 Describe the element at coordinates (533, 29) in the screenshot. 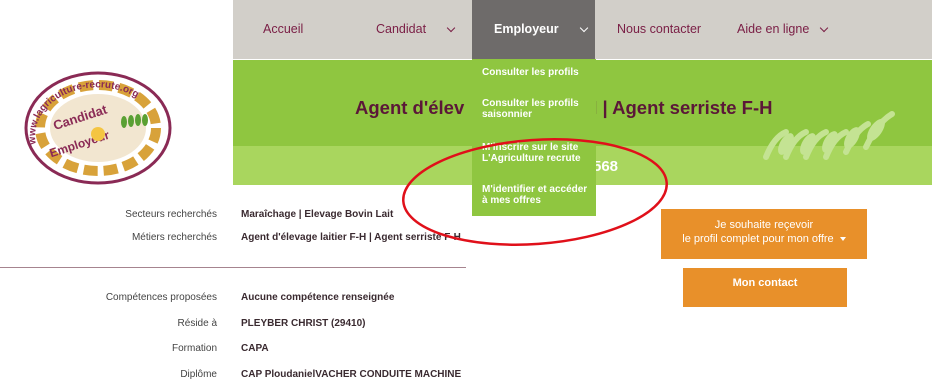

I see `nav-employeur: Employeur` at that location.